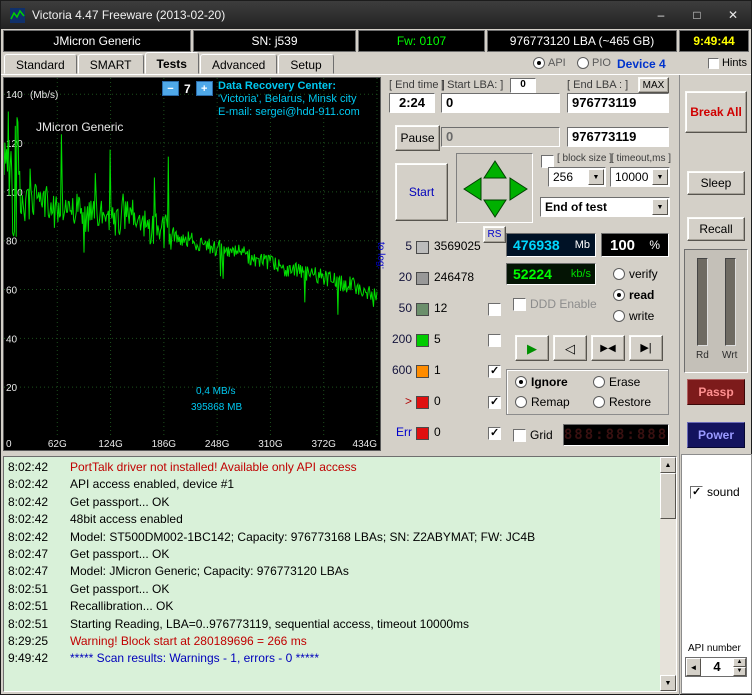  What do you see at coordinates (697, 15) in the screenshot?
I see `maximize-button: □` at bounding box center [697, 15].